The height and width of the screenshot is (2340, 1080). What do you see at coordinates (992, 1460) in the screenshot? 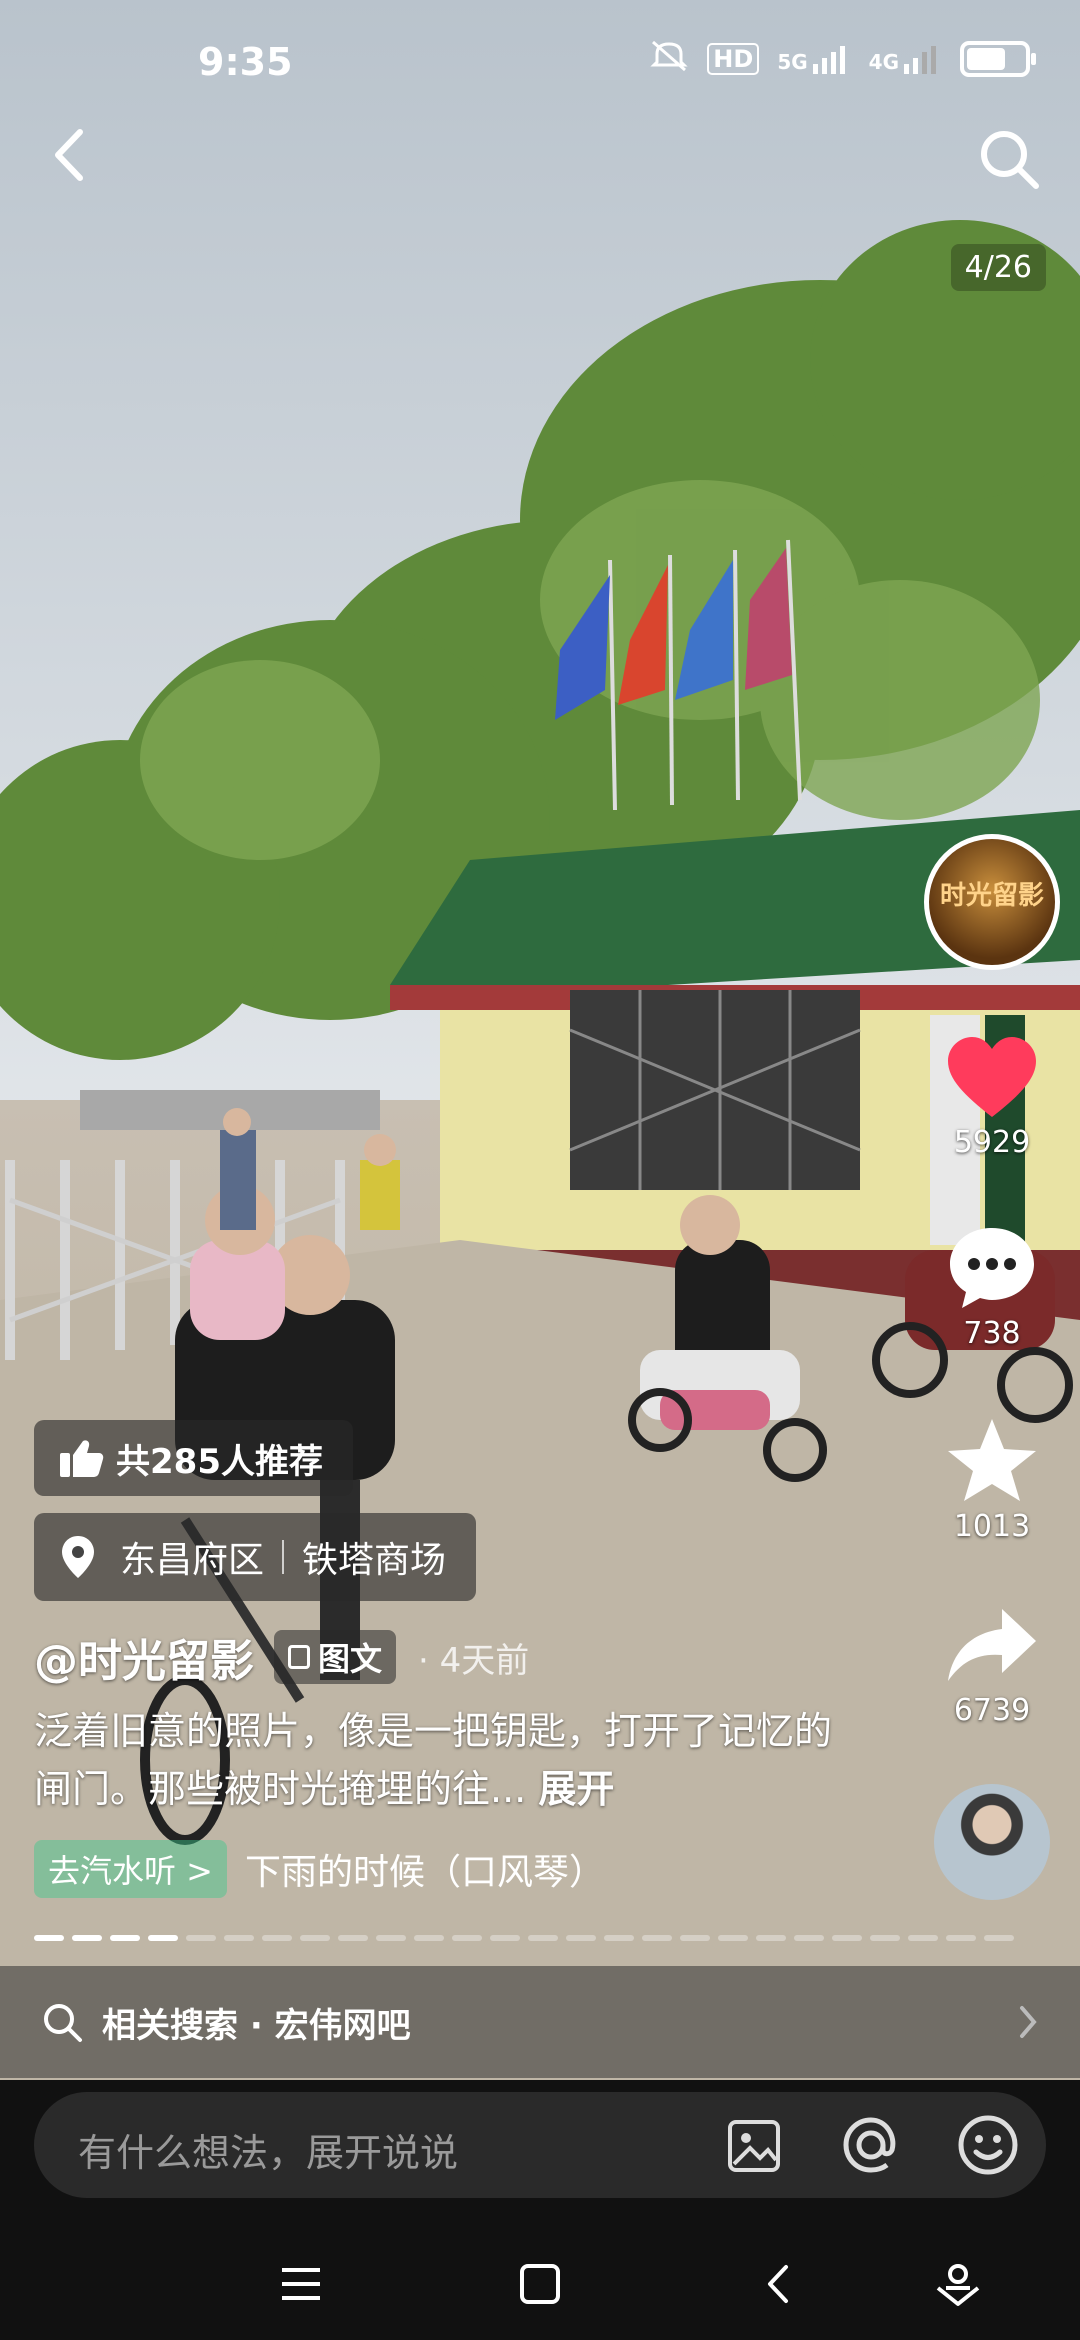
I see `star-icon` at bounding box center [992, 1460].